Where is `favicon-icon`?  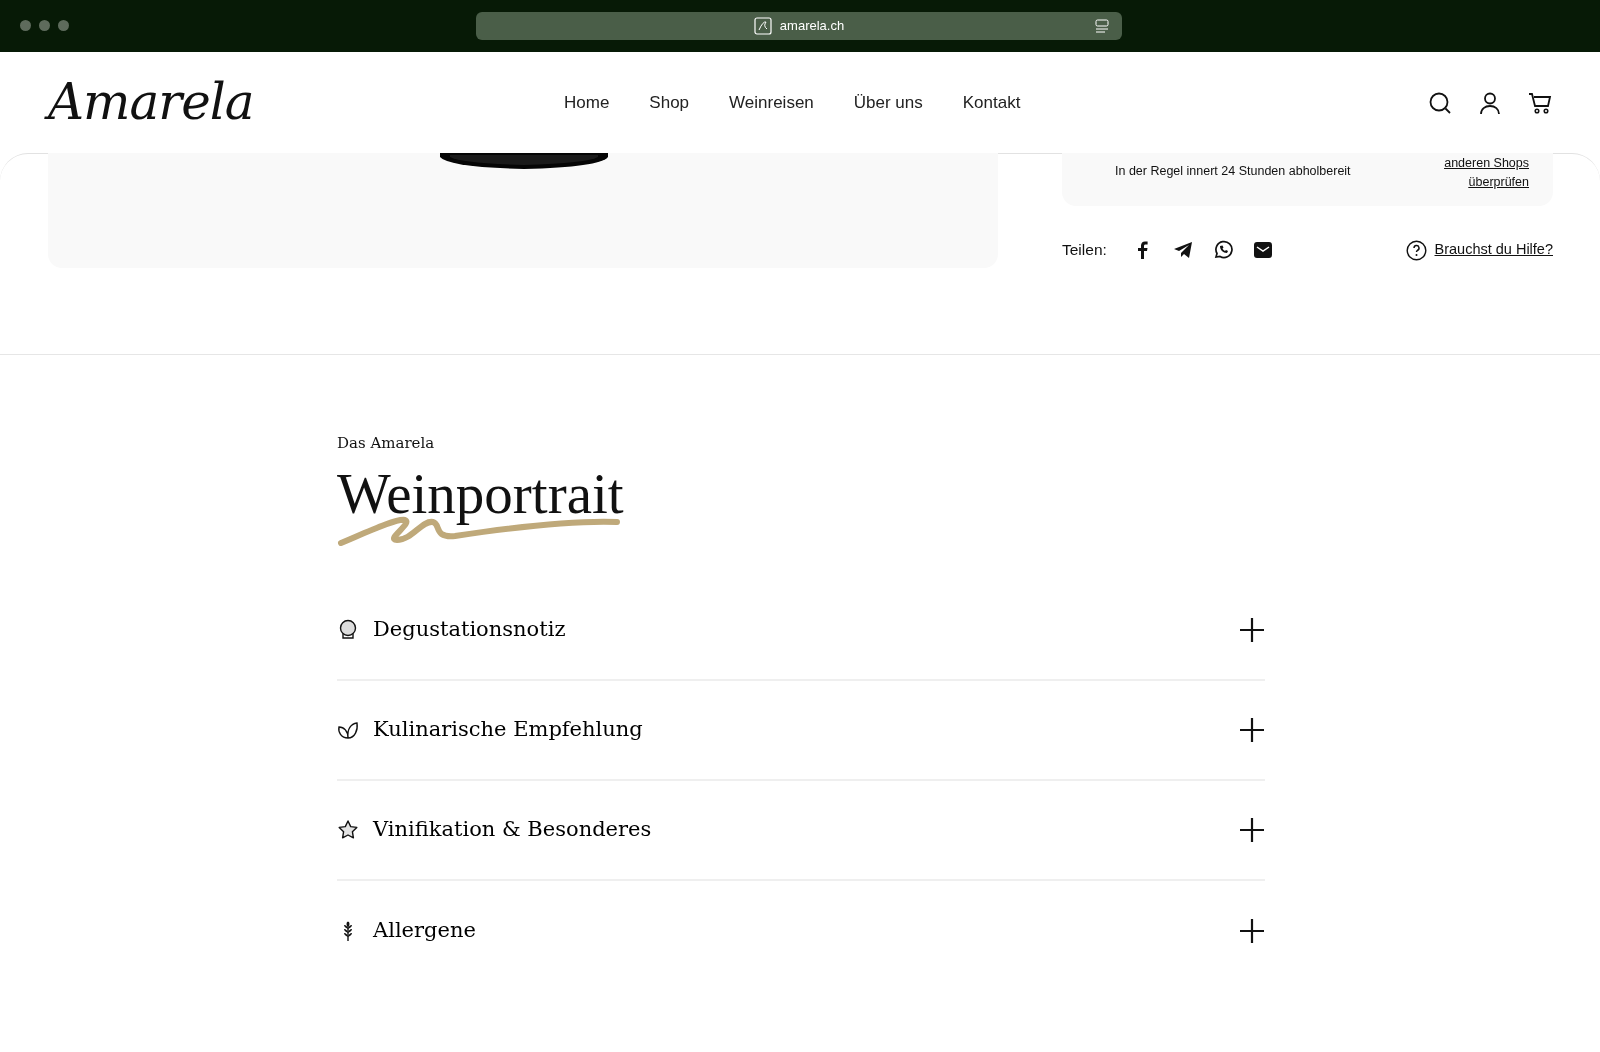 favicon-icon is located at coordinates (762, 26).